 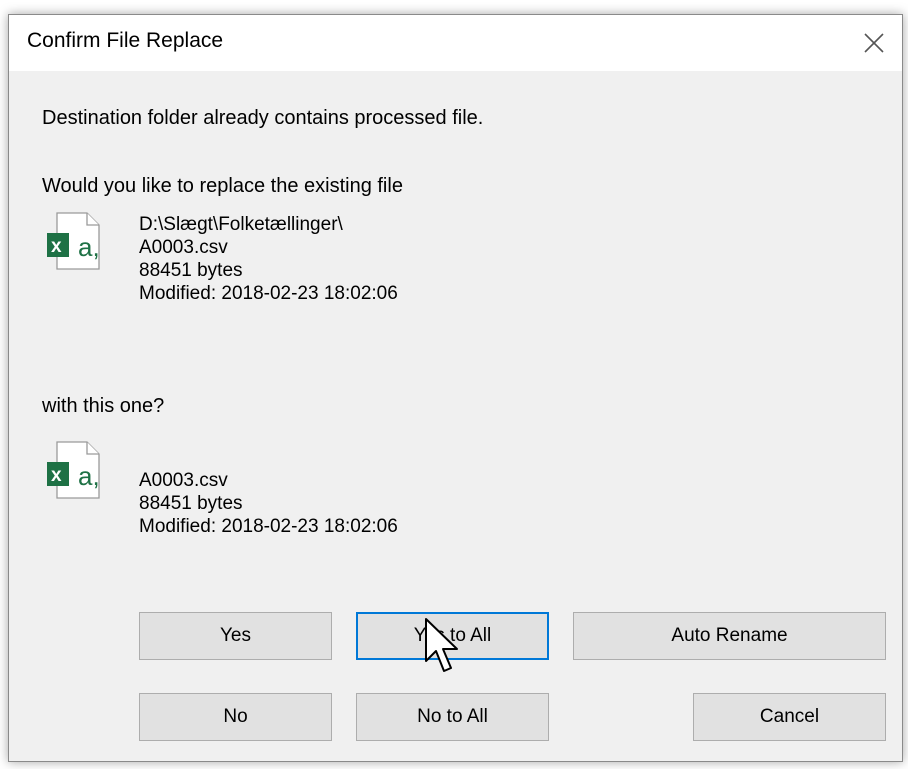 I want to click on cancel-button: Cancel, so click(x=789, y=717).